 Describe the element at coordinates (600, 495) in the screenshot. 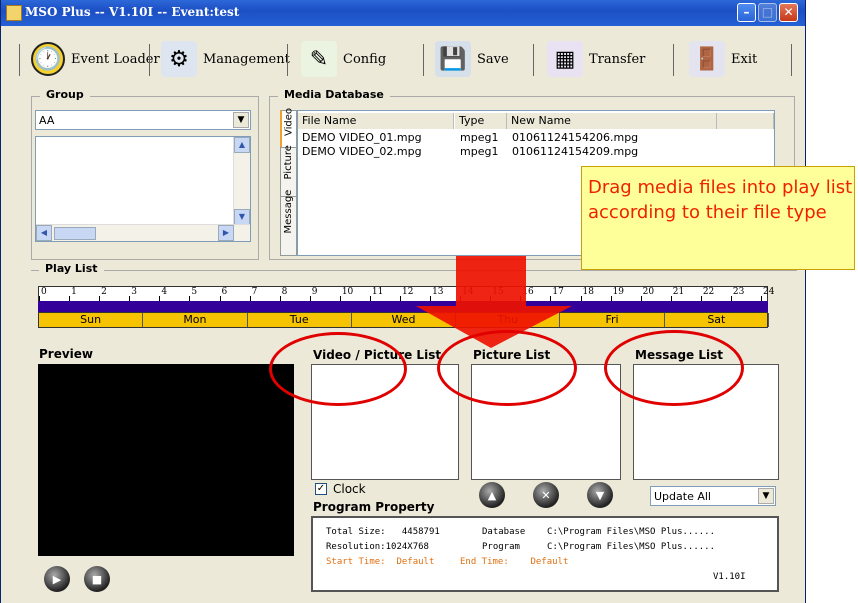

I see `move-down-button: ▼` at that location.